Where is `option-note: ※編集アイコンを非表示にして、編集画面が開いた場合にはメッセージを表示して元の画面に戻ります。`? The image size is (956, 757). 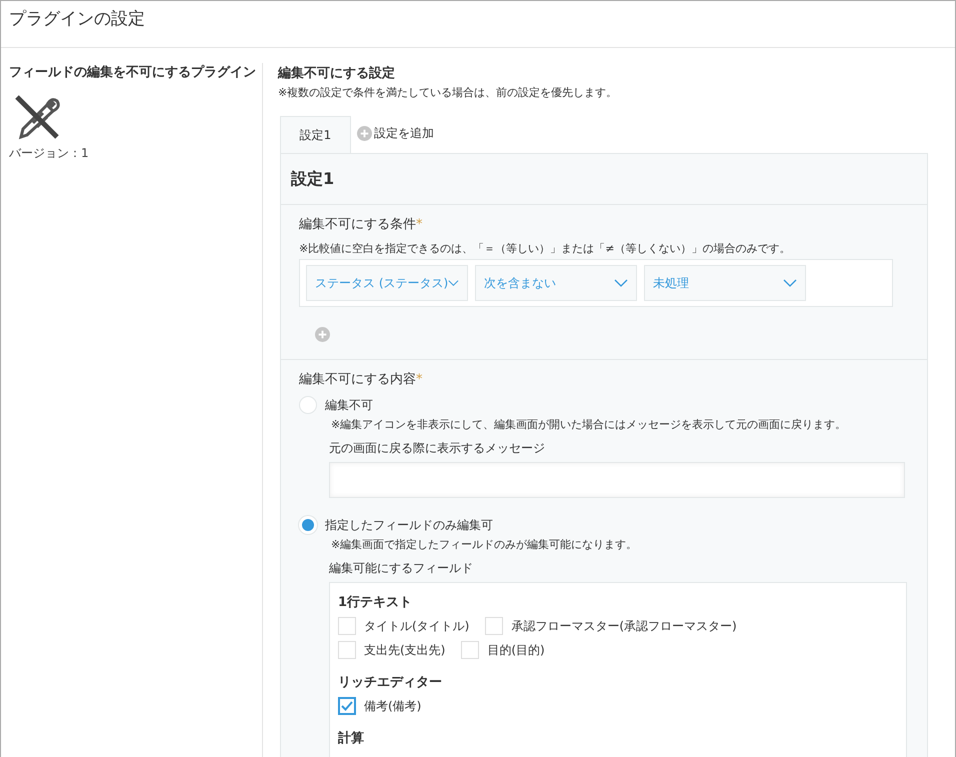
option-note: ※編集アイコンを非表示にして、編集画面が開いた場合にはメッセージを表示して元の画面に戻ります。 is located at coordinates (589, 424).